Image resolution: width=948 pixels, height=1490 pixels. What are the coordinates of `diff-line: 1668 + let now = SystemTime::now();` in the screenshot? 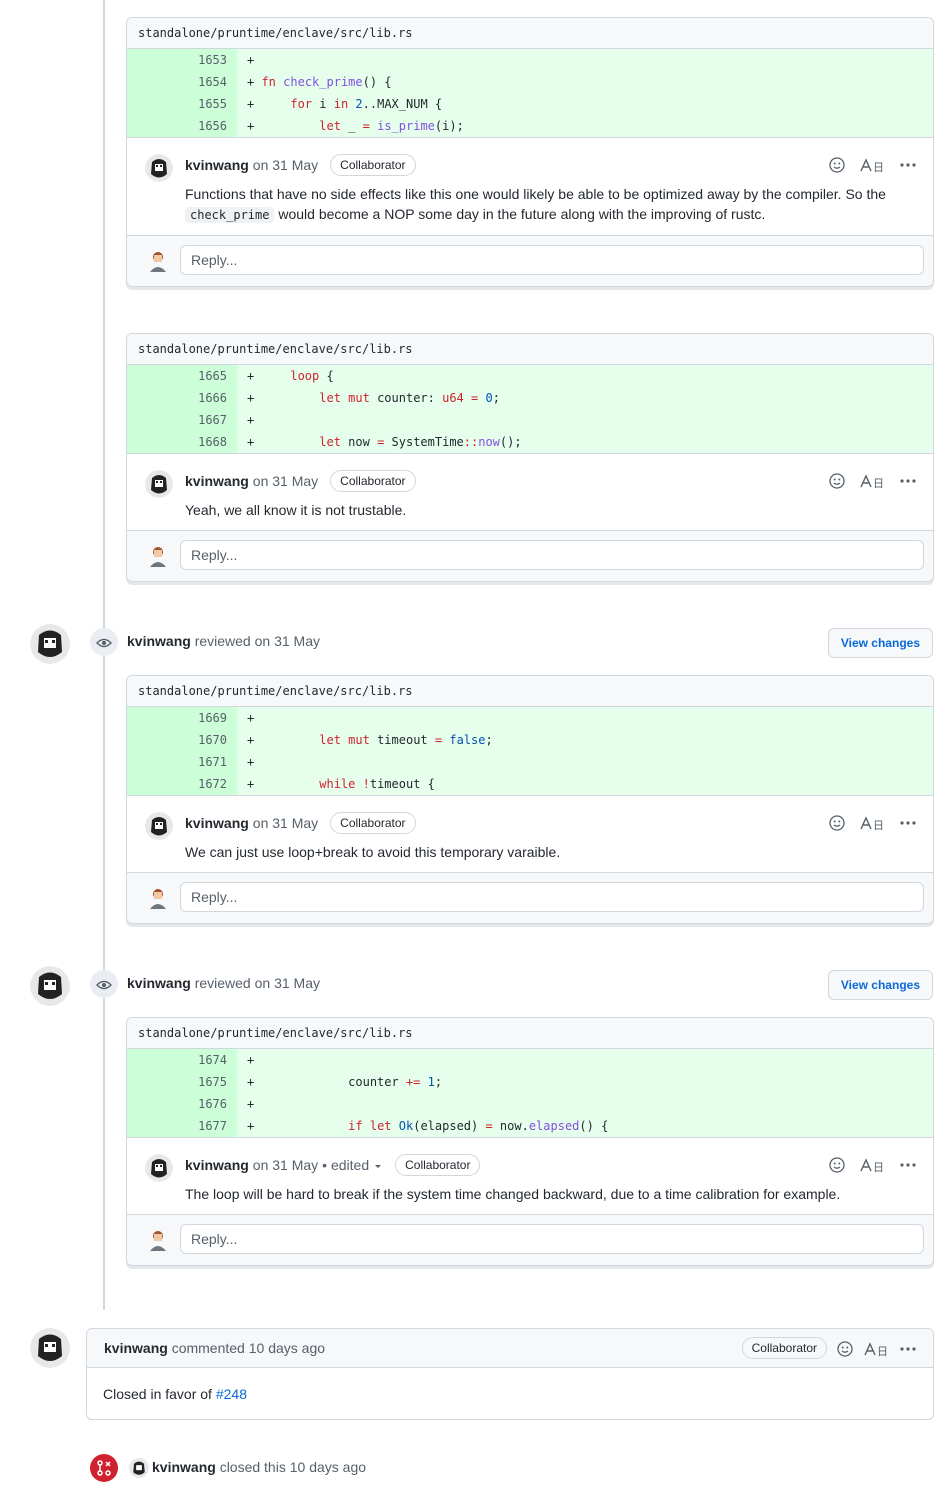 It's located at (530, 442).